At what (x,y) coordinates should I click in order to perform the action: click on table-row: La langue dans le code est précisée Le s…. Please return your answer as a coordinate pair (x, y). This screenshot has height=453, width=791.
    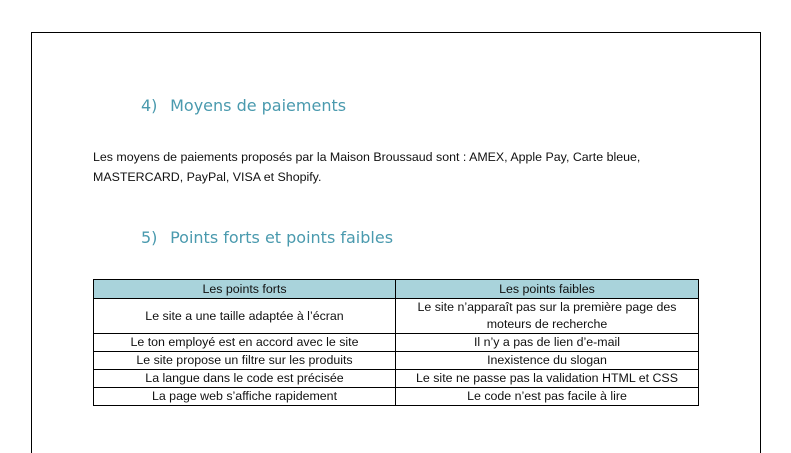
    Looking at the image, I should click on (396, 378).